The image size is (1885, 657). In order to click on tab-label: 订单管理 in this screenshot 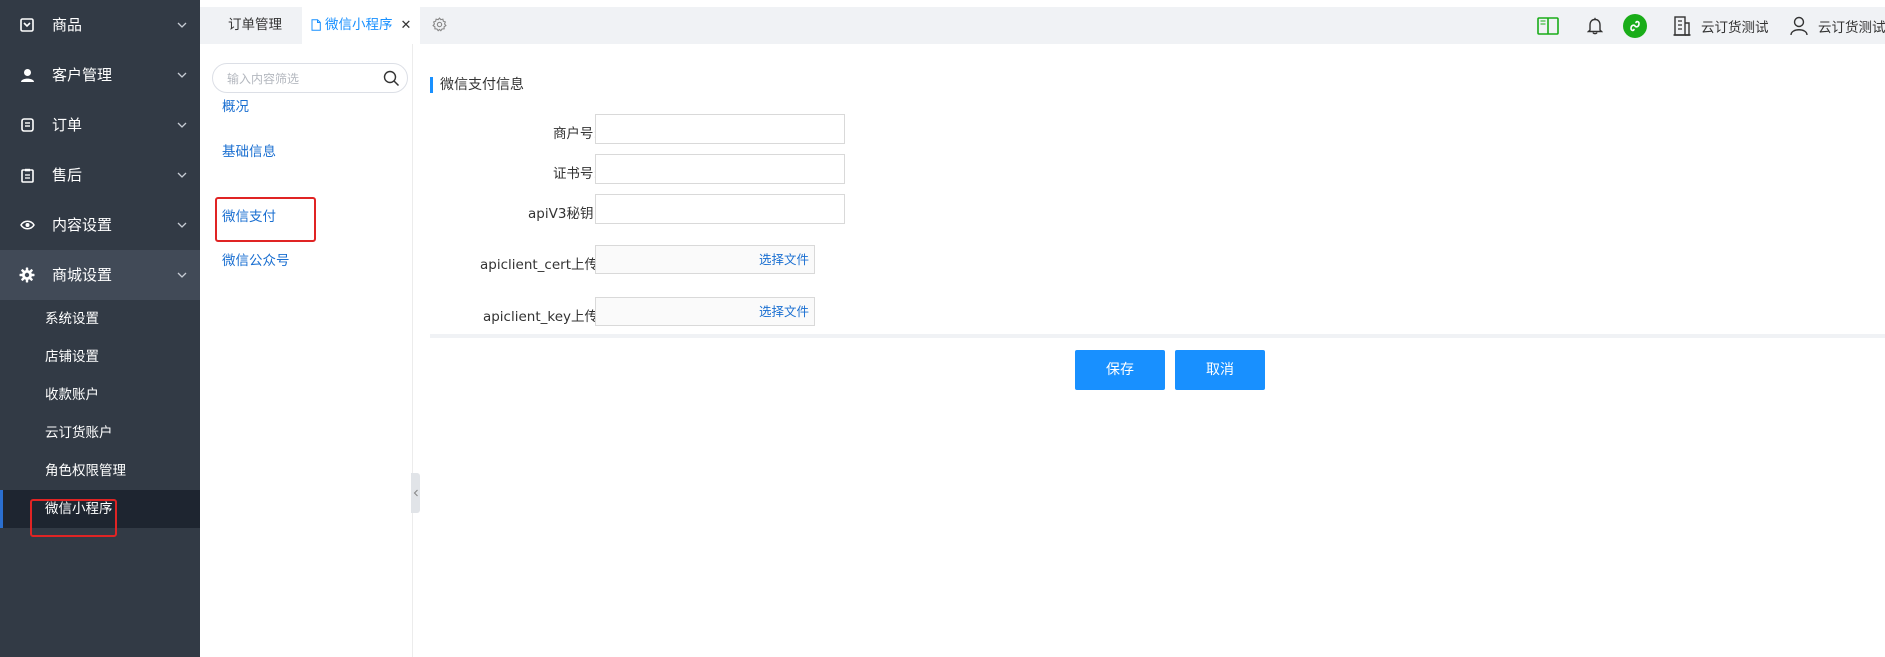, I will do `click(255, 25)`.